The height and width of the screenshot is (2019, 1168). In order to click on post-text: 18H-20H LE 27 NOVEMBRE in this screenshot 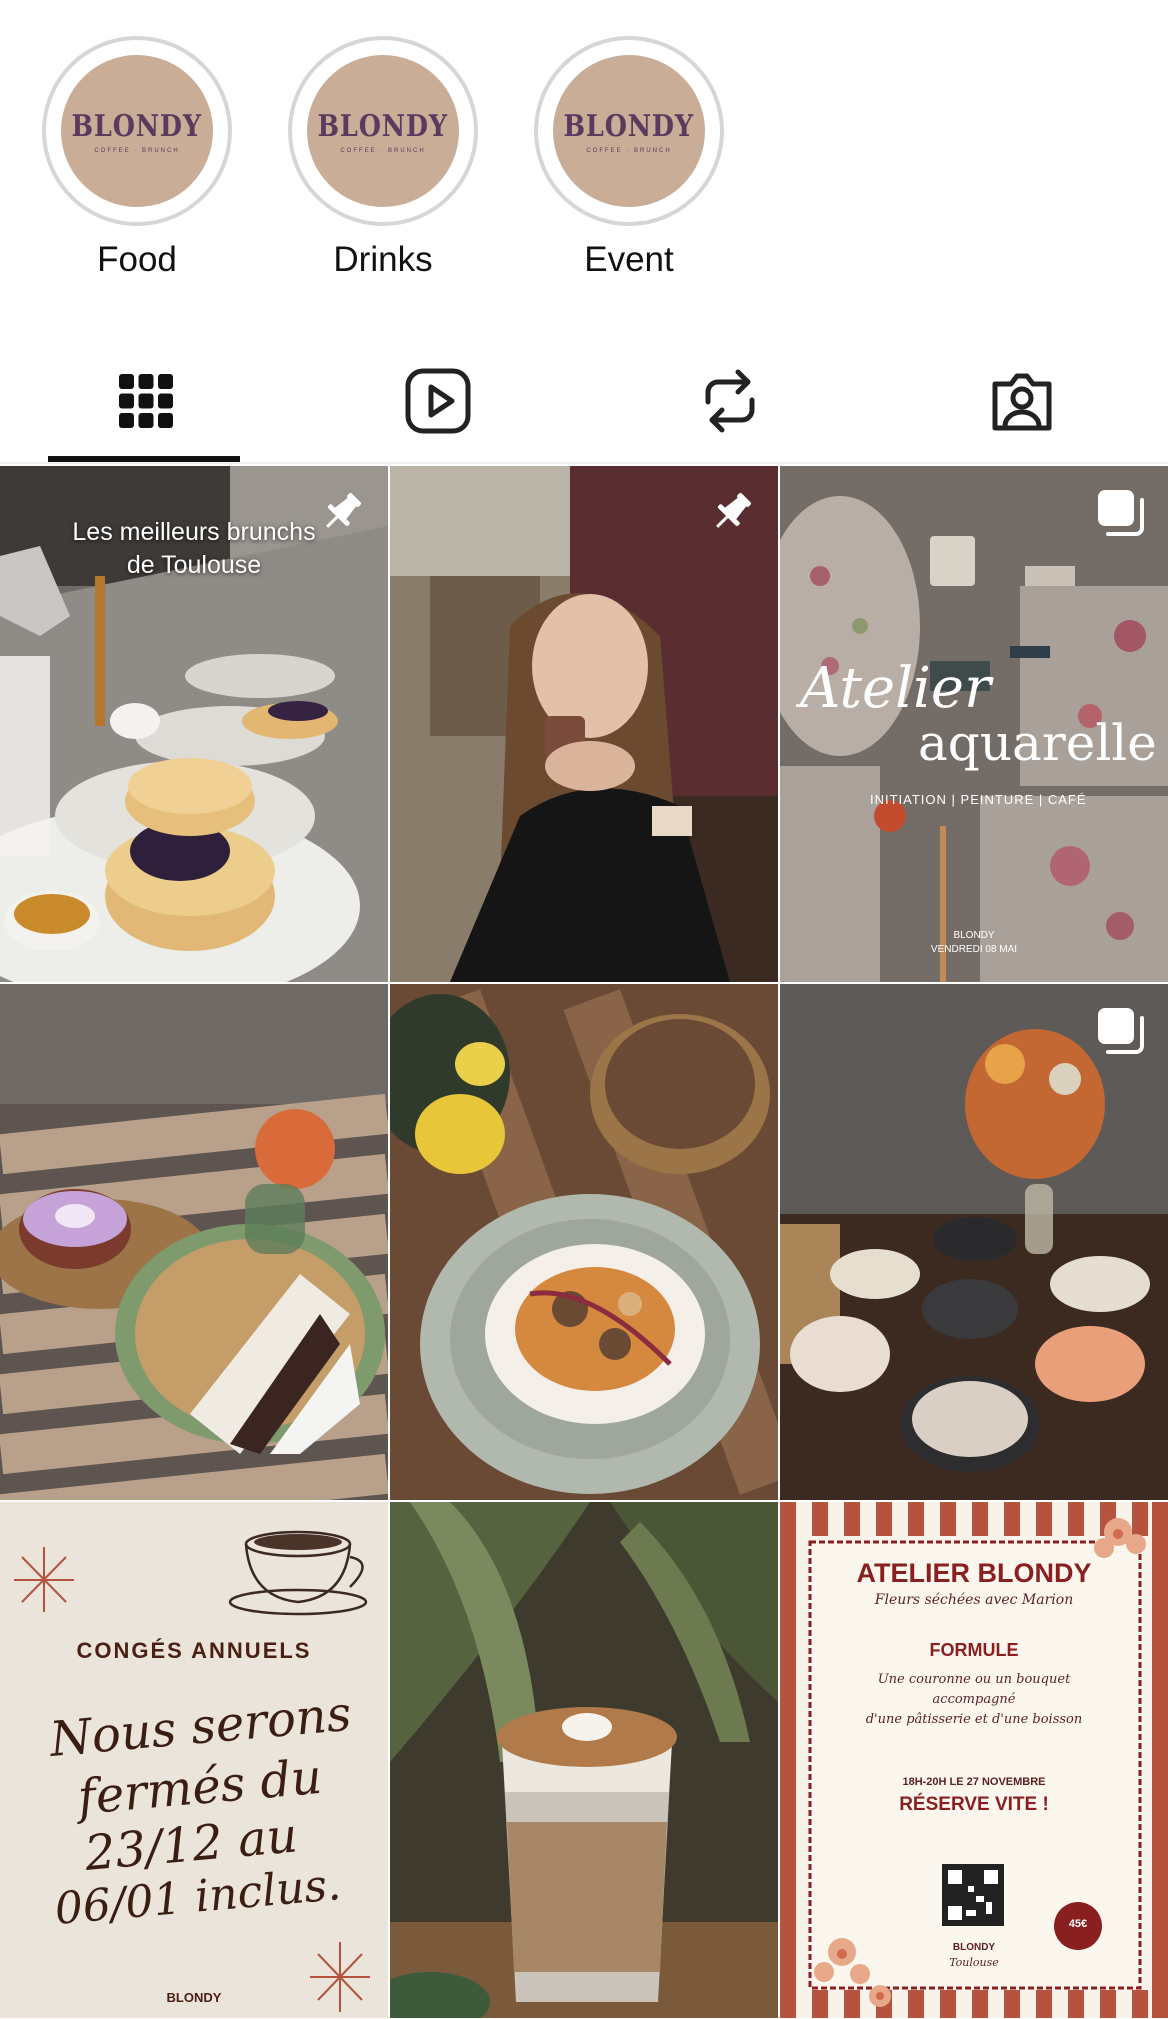, I will do `click(974, 1782)`.